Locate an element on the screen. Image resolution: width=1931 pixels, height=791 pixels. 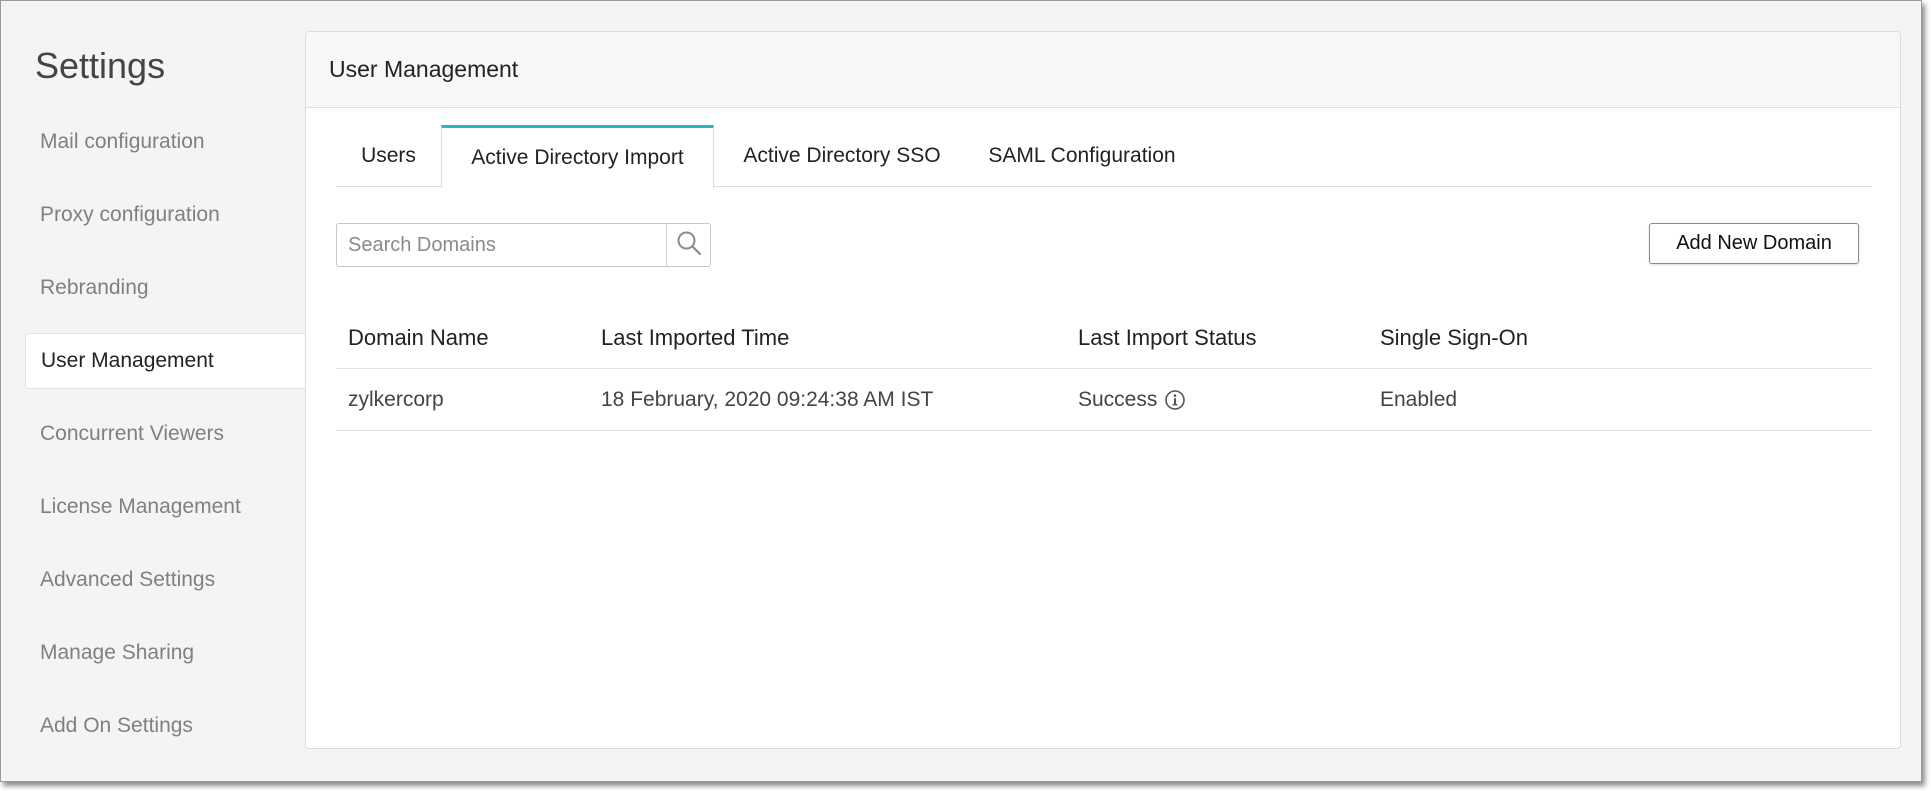
sidebar-item-advanced-settings: Advanced Settings is located at coordinates (166, 580).